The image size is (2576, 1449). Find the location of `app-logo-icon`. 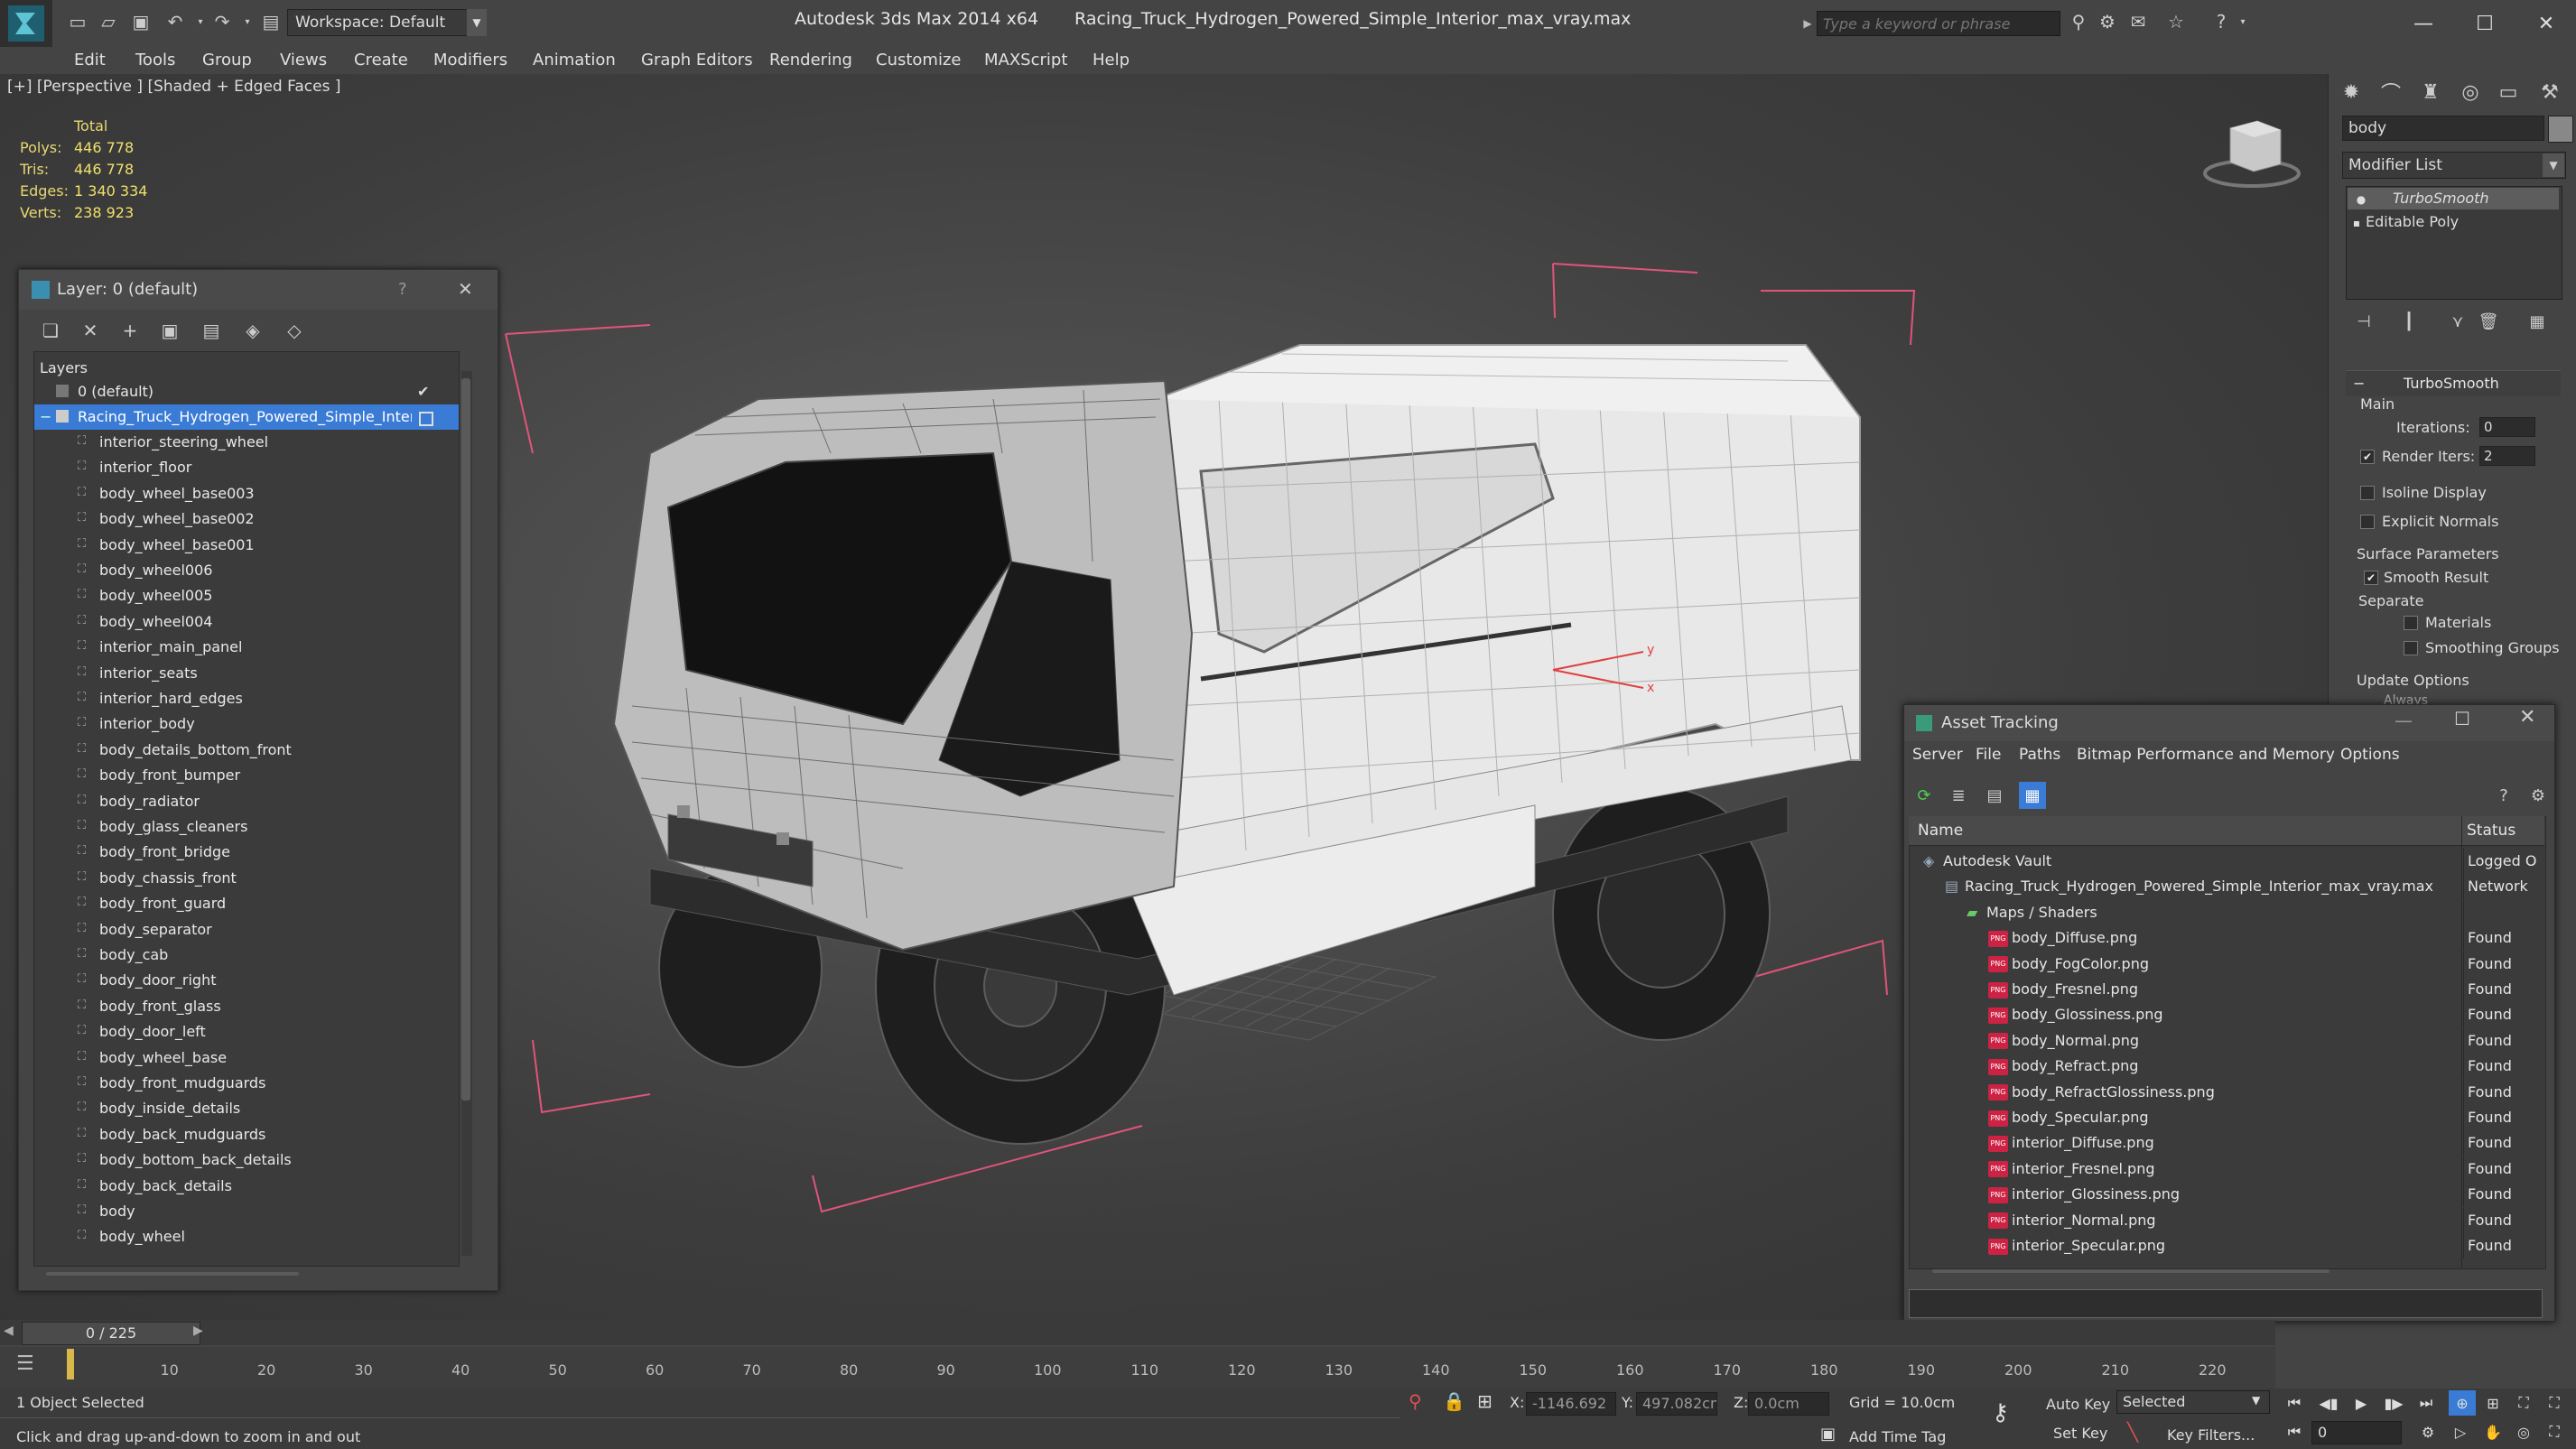

app-logo-icon is located at coordinates (26, 23).